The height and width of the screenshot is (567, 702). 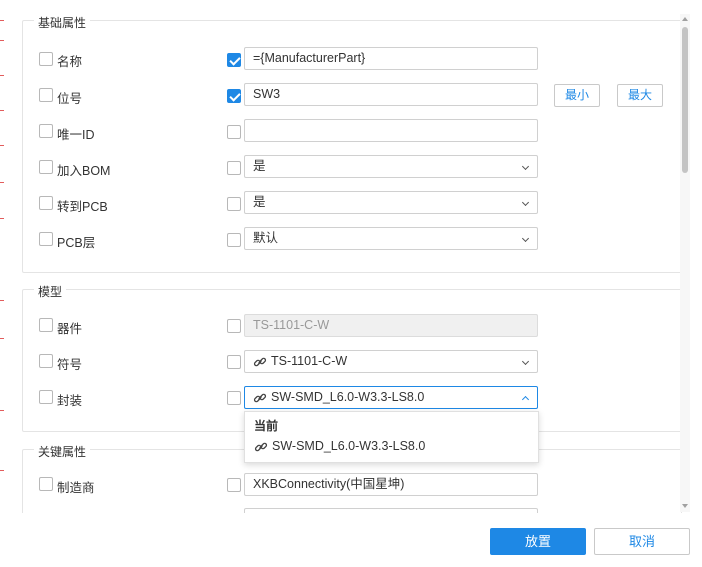 What do you see at coordinates (84, 171) in the screenshot?
I see `add-bom-label: 加入BOM` at bounding box center [84, 171].